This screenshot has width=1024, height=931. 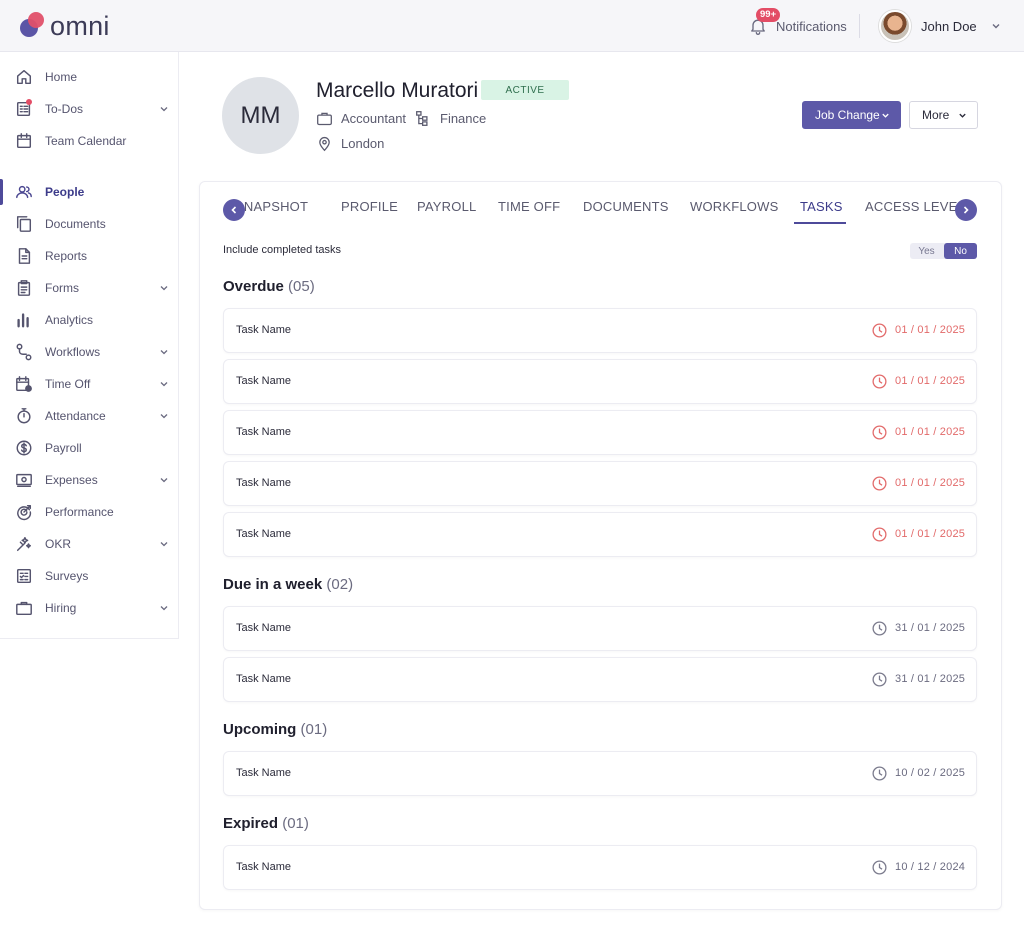 I want to click on sidebar-item-performance: Performance, so click(x=89, y=512).